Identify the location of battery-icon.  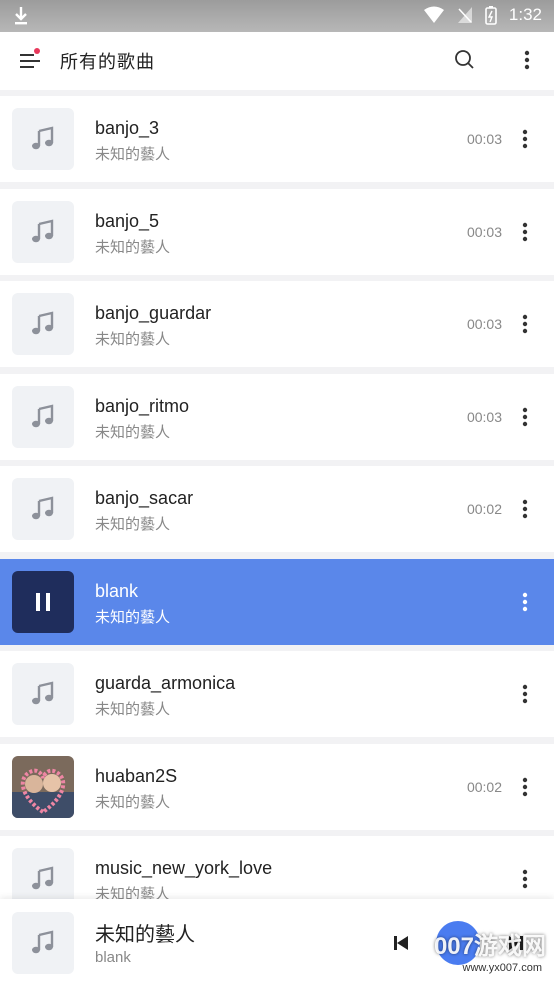
(491, 15).